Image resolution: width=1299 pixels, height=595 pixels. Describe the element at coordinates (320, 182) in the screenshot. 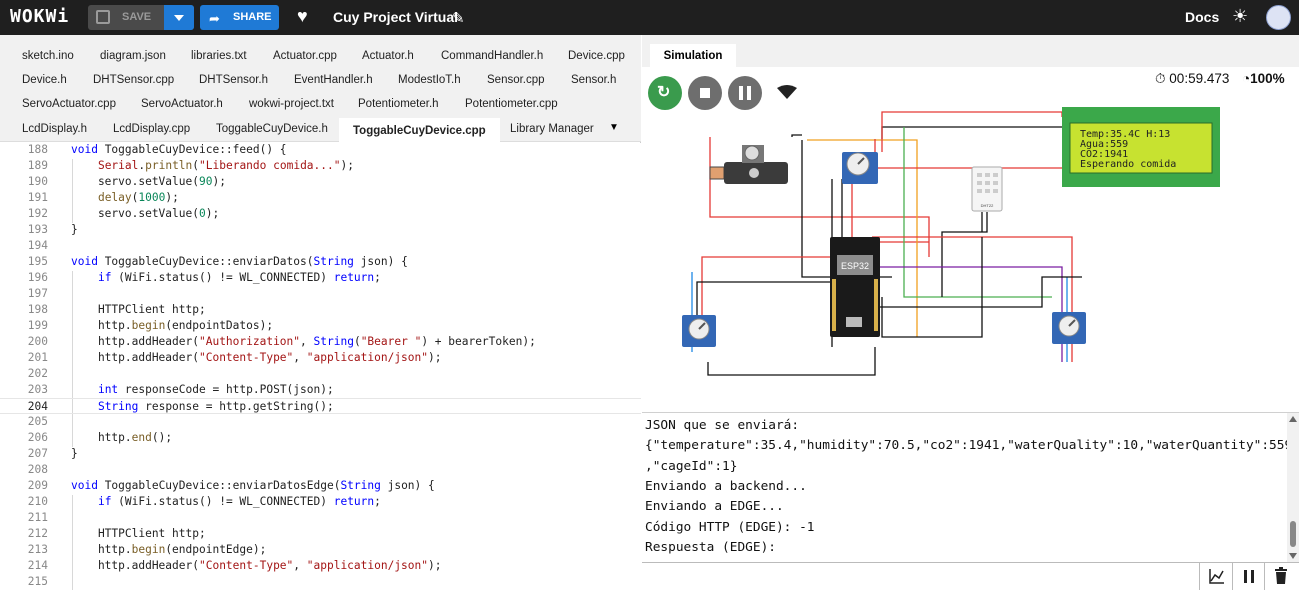

I see `code-line: 190 servo.setValue(90);` at that location.